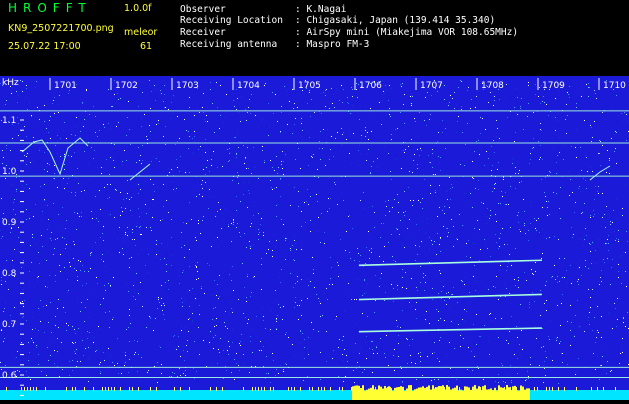 This screenshot has width=629, height=404. What do you see at coordinates (9, 172) in the screenshot?
I see `y-tick-label: 1.0` at bounding box center [9, 172].